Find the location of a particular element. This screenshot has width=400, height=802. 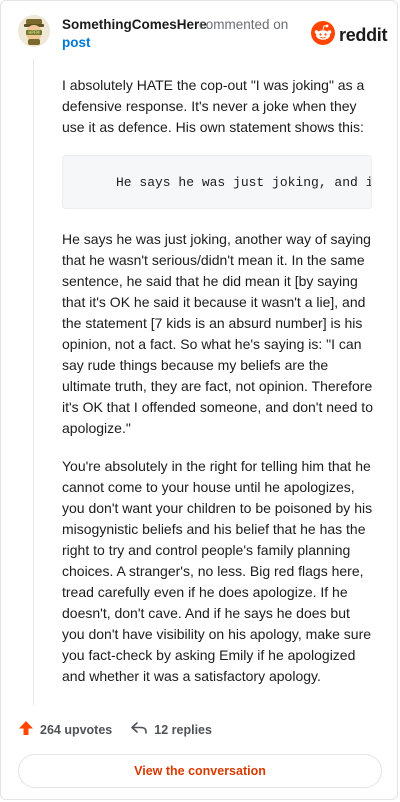

post-link: post is located at coordinates (76, 42).